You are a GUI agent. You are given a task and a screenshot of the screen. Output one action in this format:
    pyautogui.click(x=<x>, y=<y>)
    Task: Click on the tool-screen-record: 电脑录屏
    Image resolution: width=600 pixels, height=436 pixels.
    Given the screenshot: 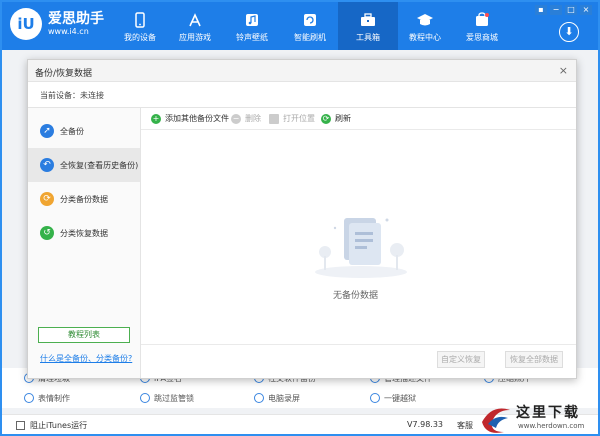 What is the action you would take?
    pyautogui.click(x=277, y=398)
    